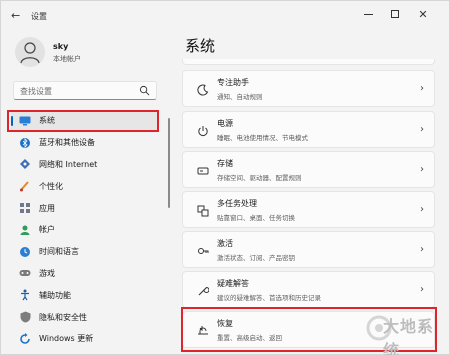 The image size is (450, 355). What do you see at coordinates (25, 208) in the screenshot?
I see `apps-icon` at bounding box center [25, 208].